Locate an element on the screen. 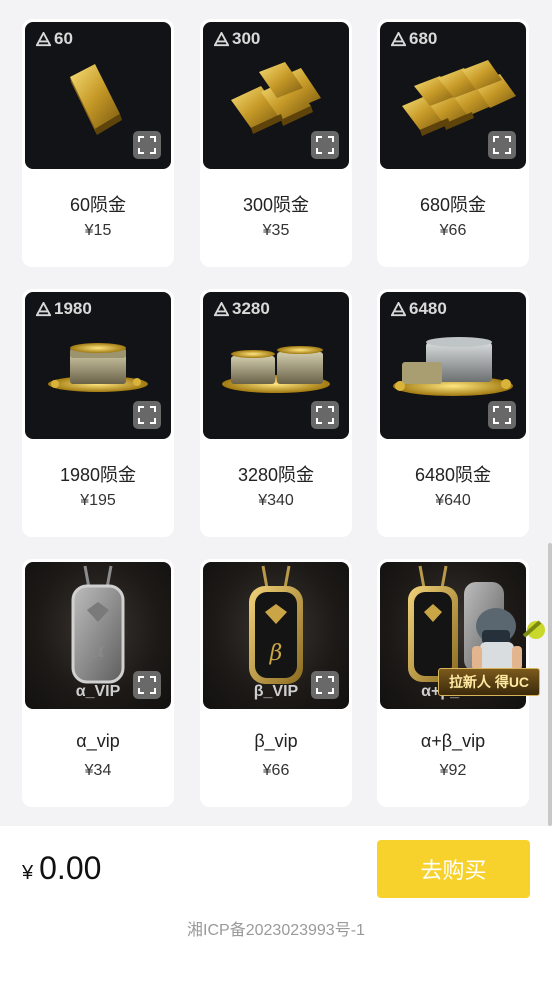 The height and width of the screenshot is (983, 552). svg-text: α is located at coordinates (98, 650).